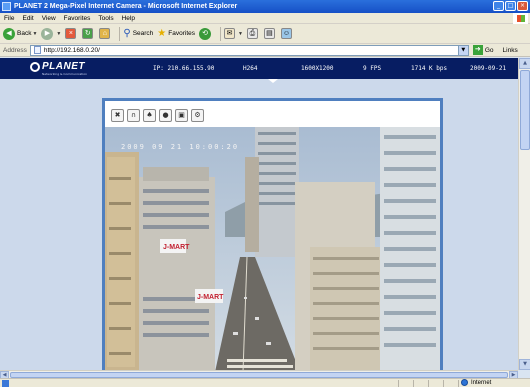 The width and height of the screenshot is (530, 387). Describe the element at coordinates (273, 81) in the screenshot. I see `menu-toggle-arrow` at that location.